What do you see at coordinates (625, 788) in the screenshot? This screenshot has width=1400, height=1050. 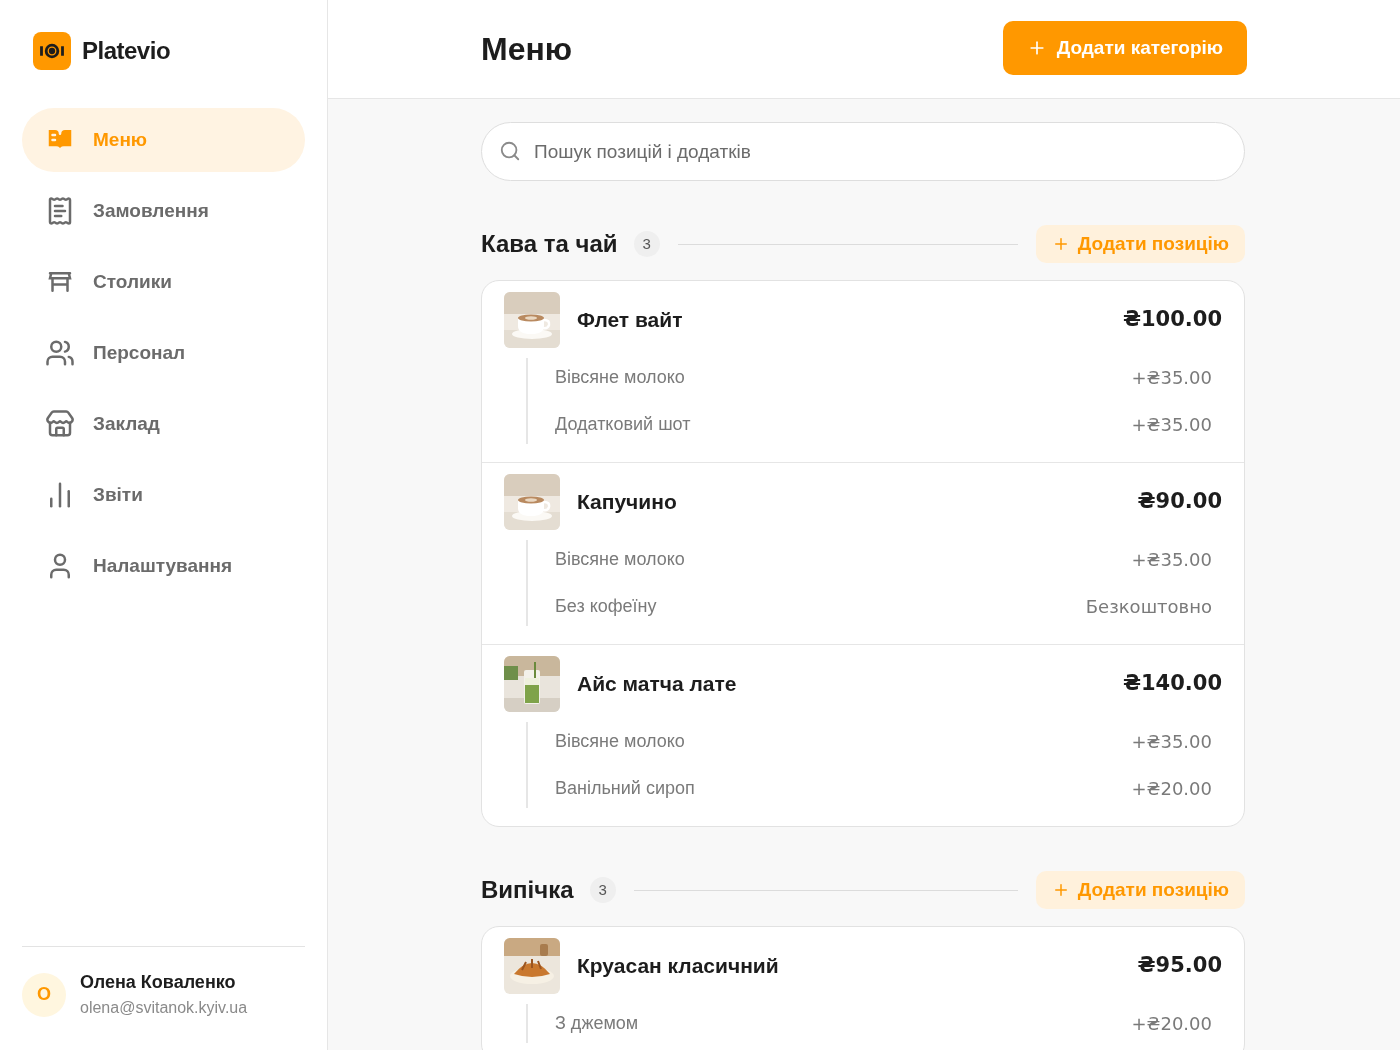 I see `addon-name: Ванільний сироп` at bounding box center [625, 788].